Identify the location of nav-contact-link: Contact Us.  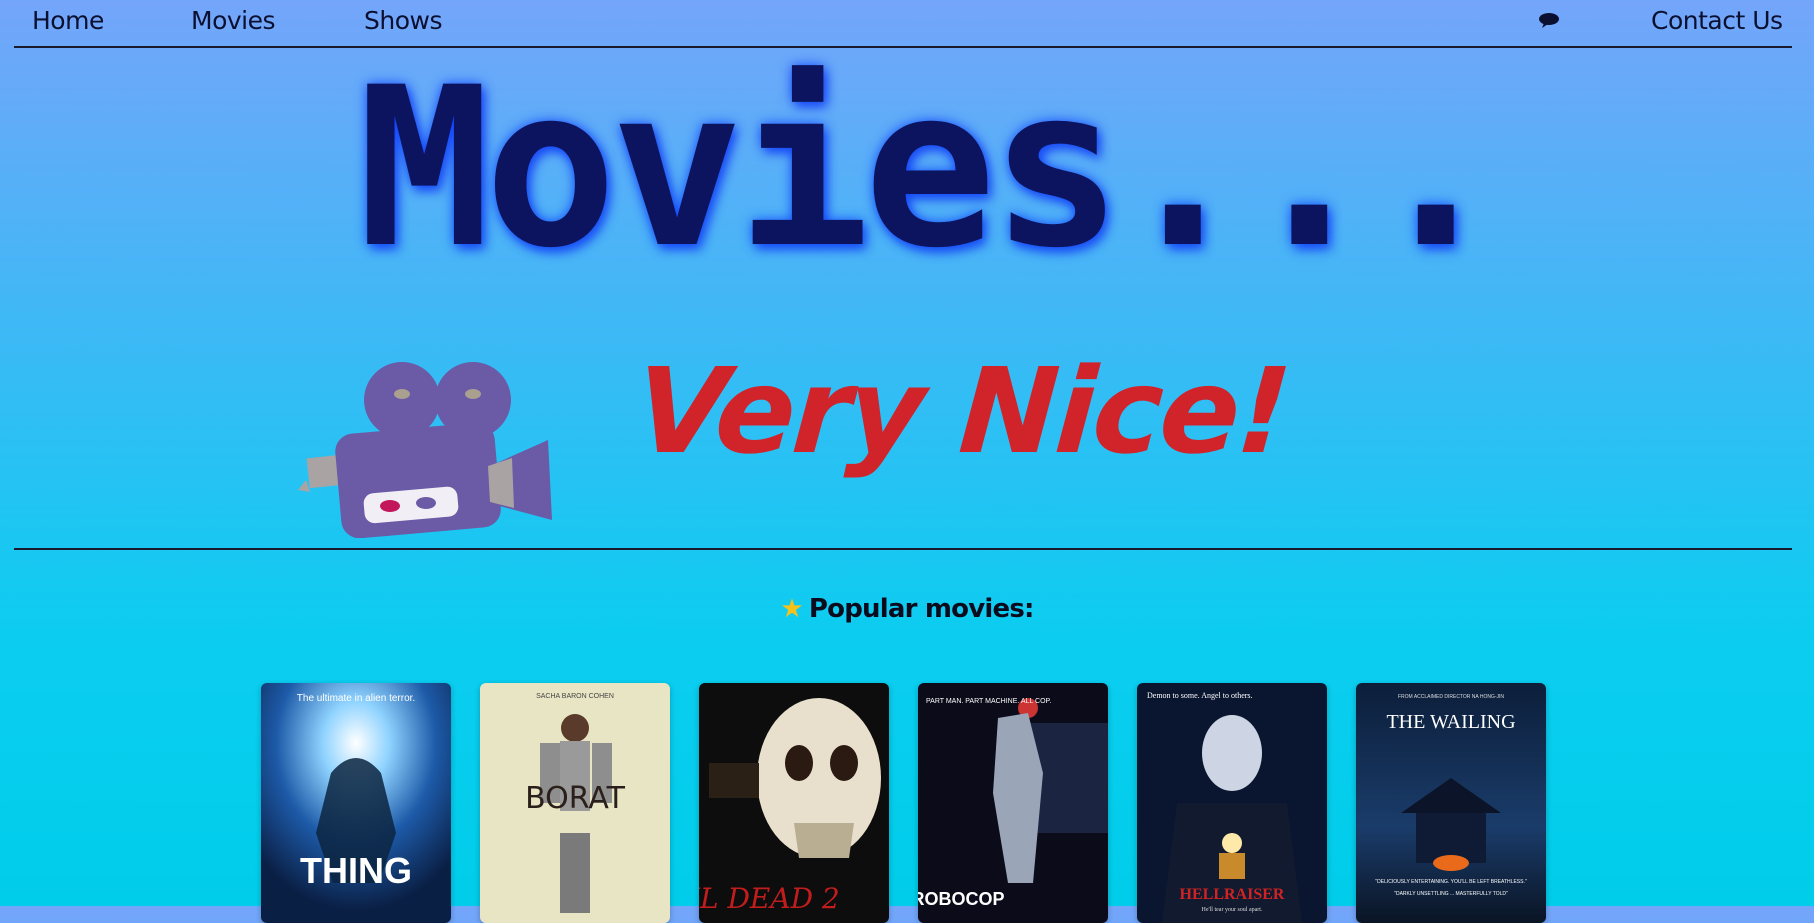
(1717, 20).